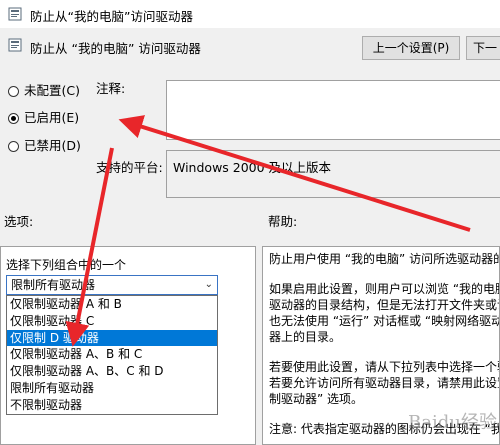 The width and height of the screenshot is (500, 445). Describe the element at coordinates (112, 371) in the screenshot. I see `dropdown-option: 仅限制驱动器 A、B、C 和 D` at that location.